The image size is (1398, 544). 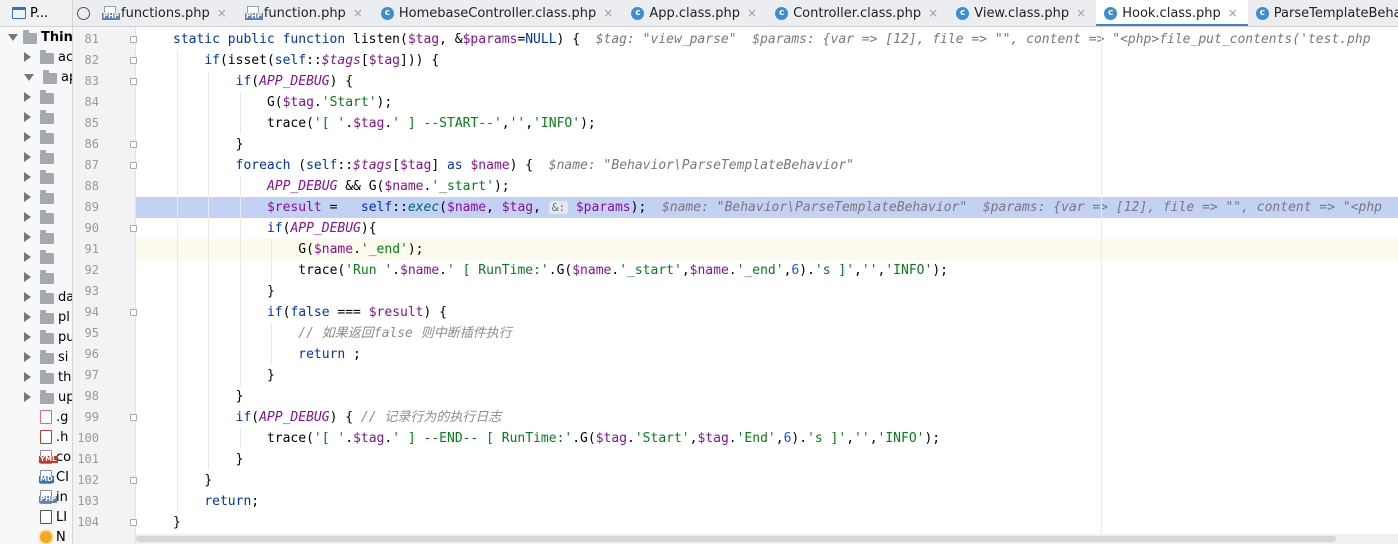 I want to click on caret-line: G($name.'_end');, so click(x=767, y=249).